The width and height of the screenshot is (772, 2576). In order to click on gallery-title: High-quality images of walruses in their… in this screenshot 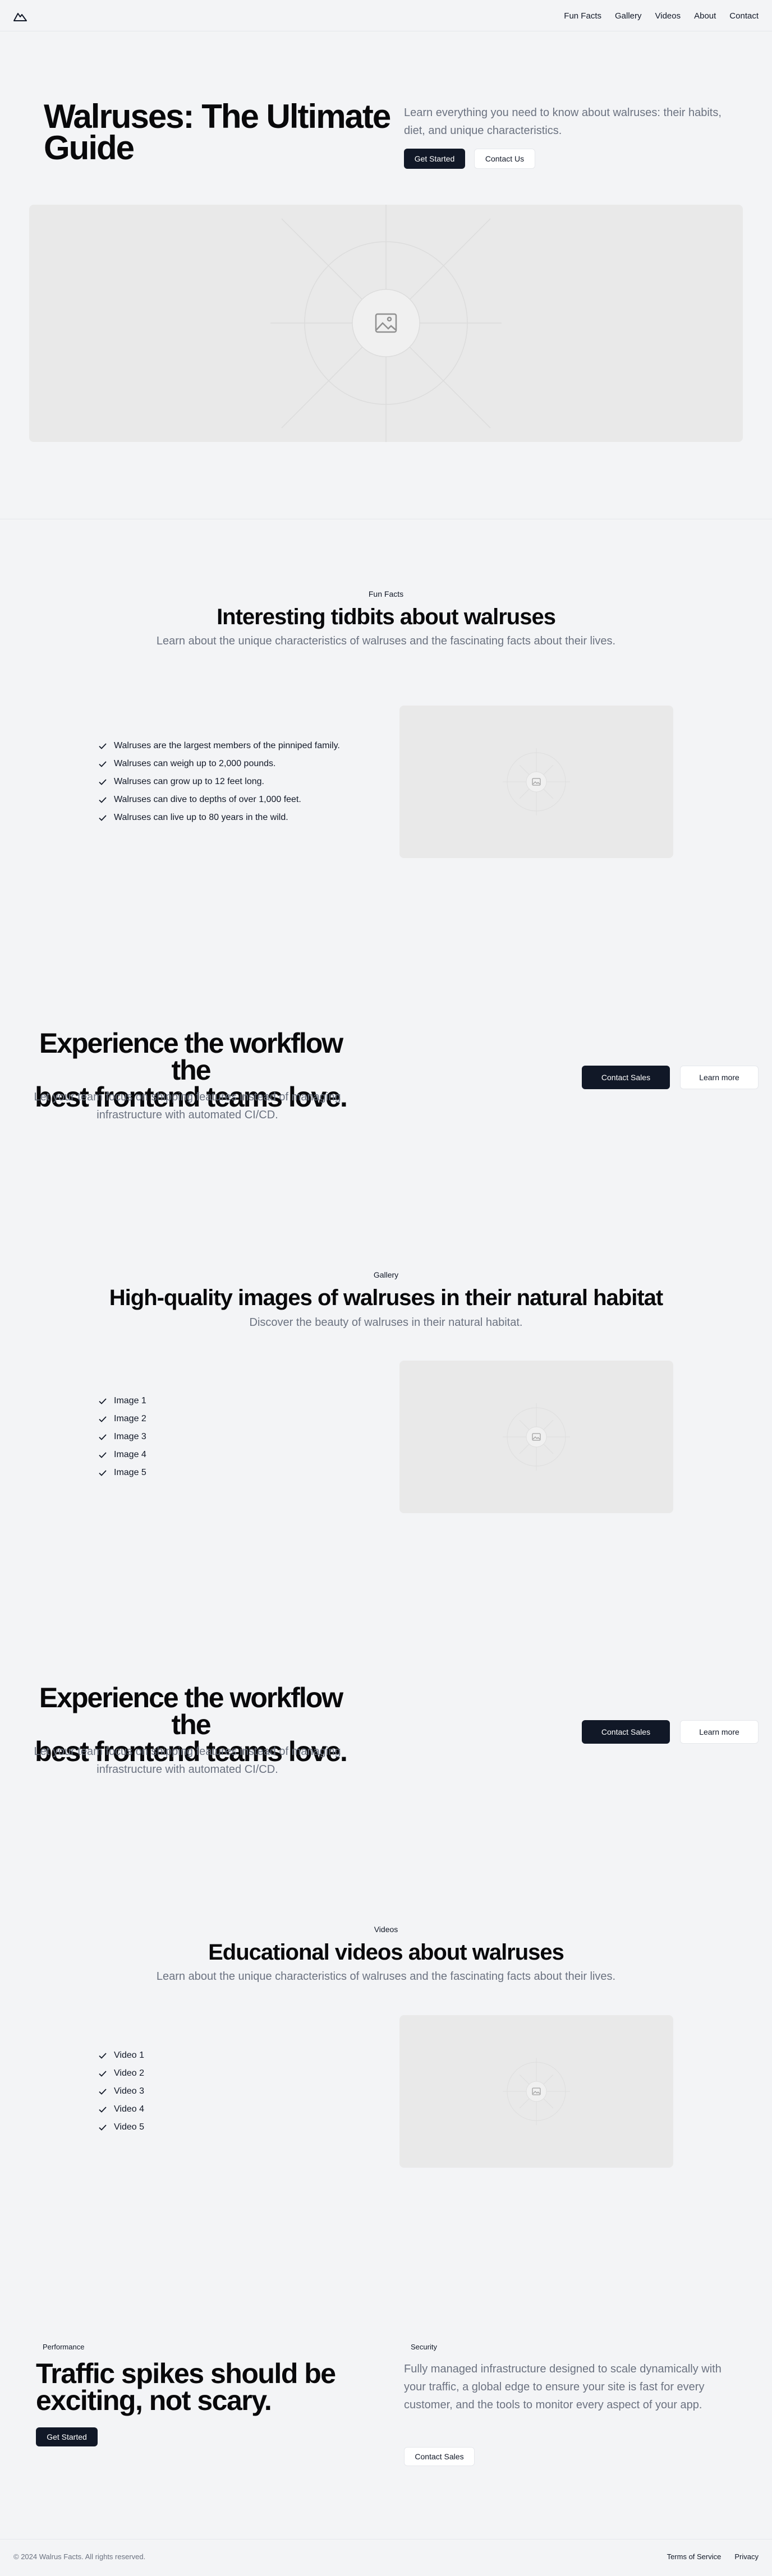, I will do `click(386, 1297)`.